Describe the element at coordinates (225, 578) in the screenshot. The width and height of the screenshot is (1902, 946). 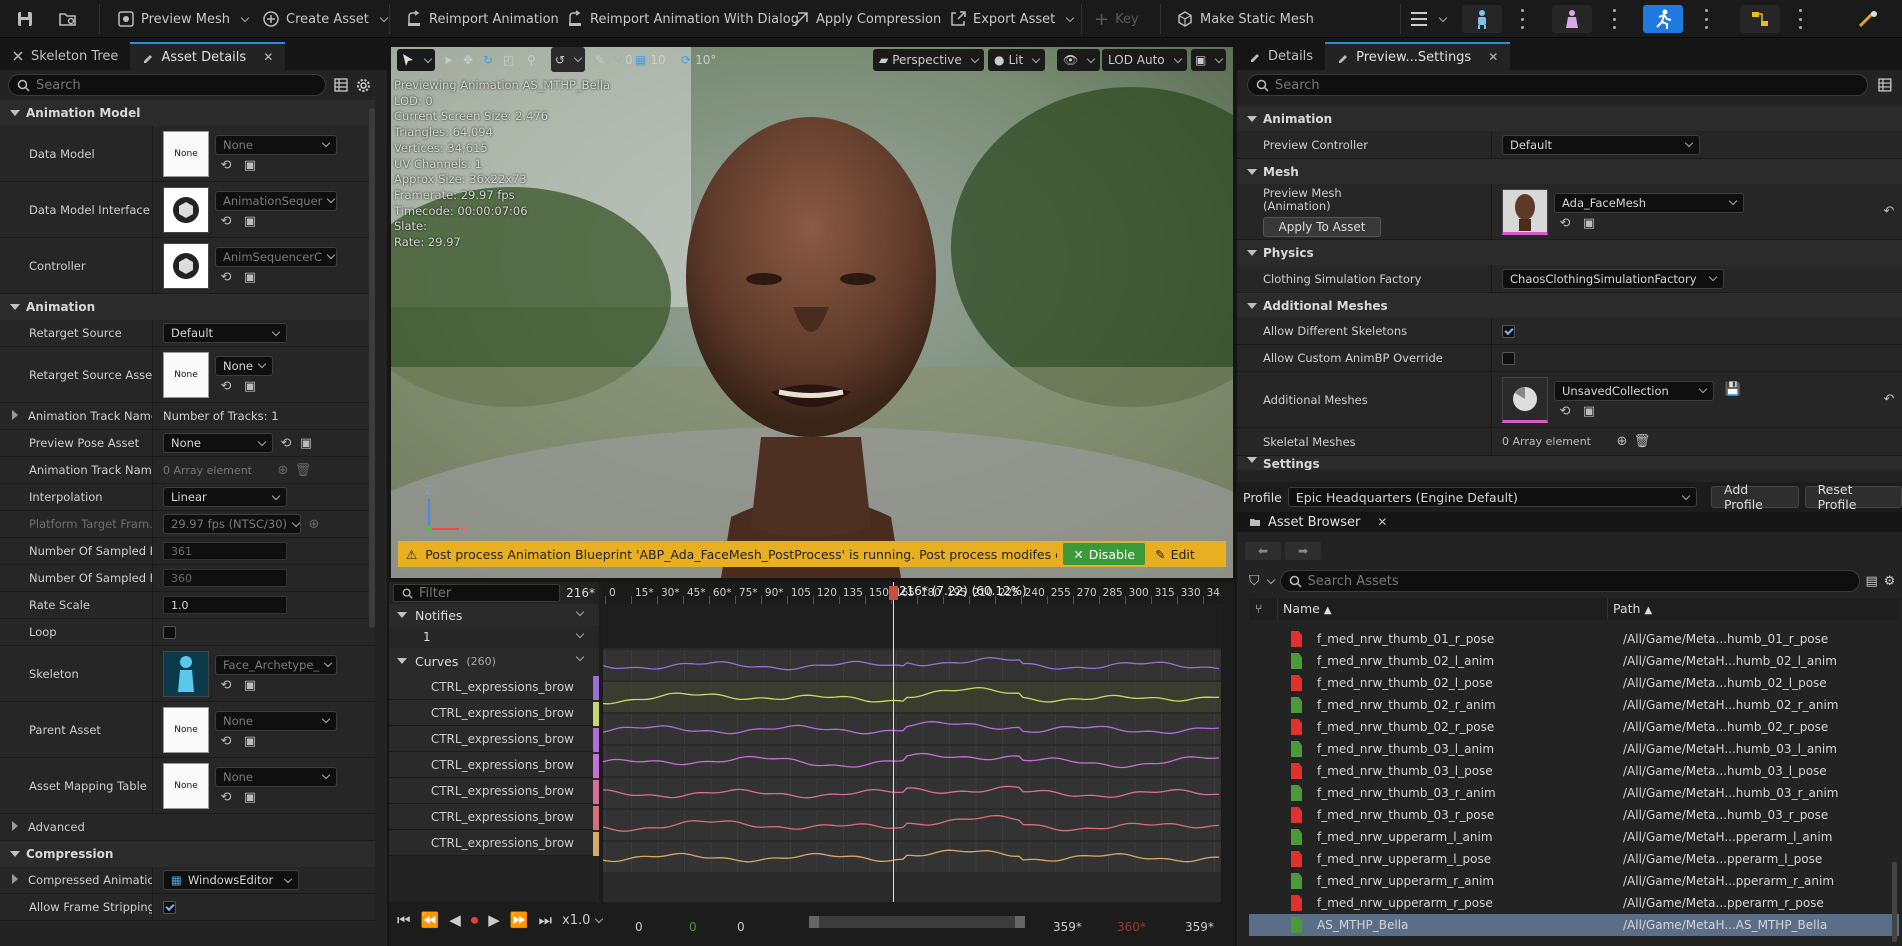
I see `sampled-frames-field: 360` at that location.